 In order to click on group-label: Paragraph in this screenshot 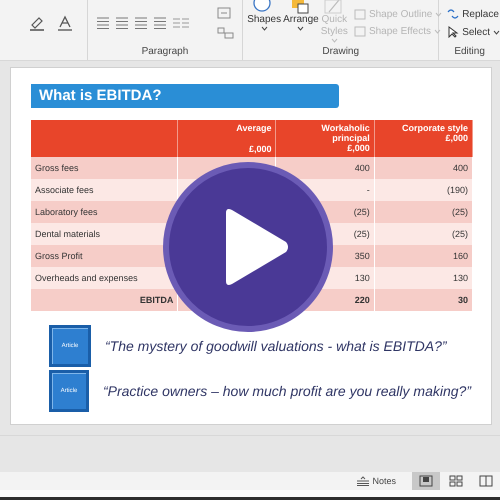, I will do `click(165, 52)`.